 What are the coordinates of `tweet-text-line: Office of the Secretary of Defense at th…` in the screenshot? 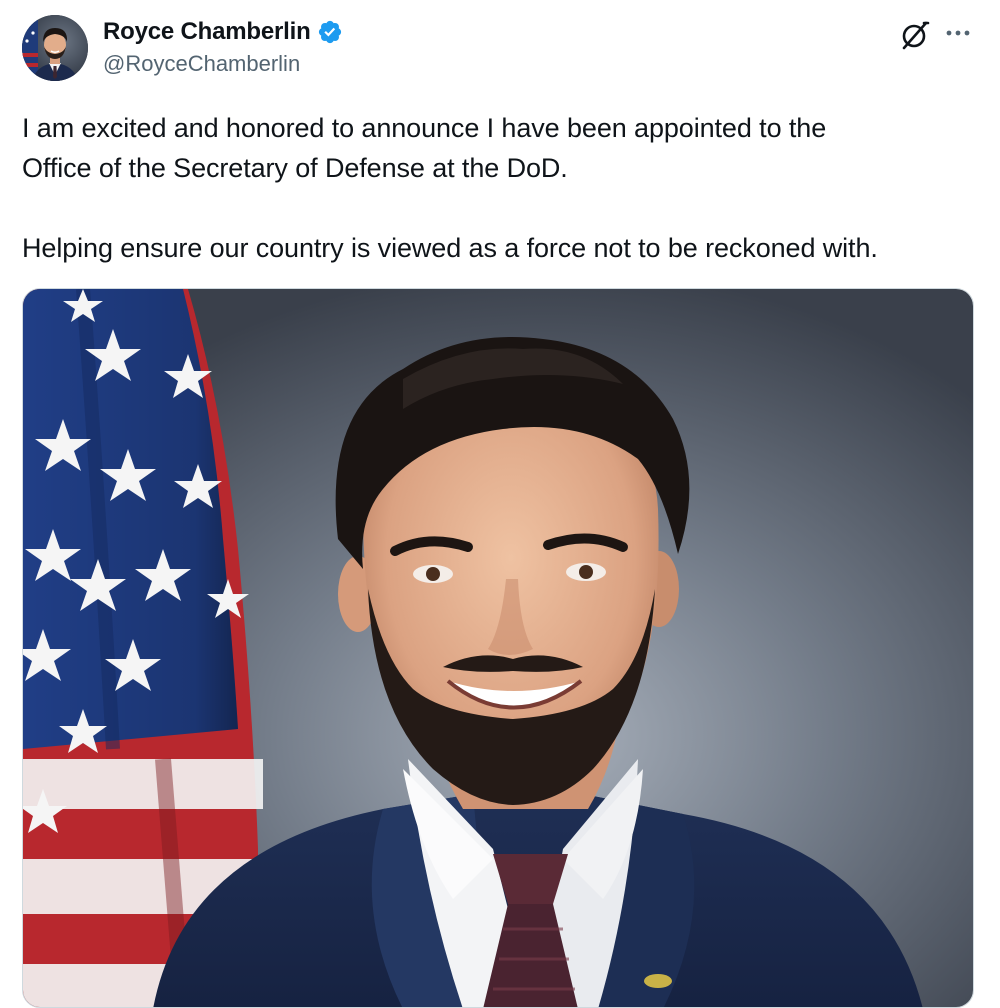 It's located at (295, 168).